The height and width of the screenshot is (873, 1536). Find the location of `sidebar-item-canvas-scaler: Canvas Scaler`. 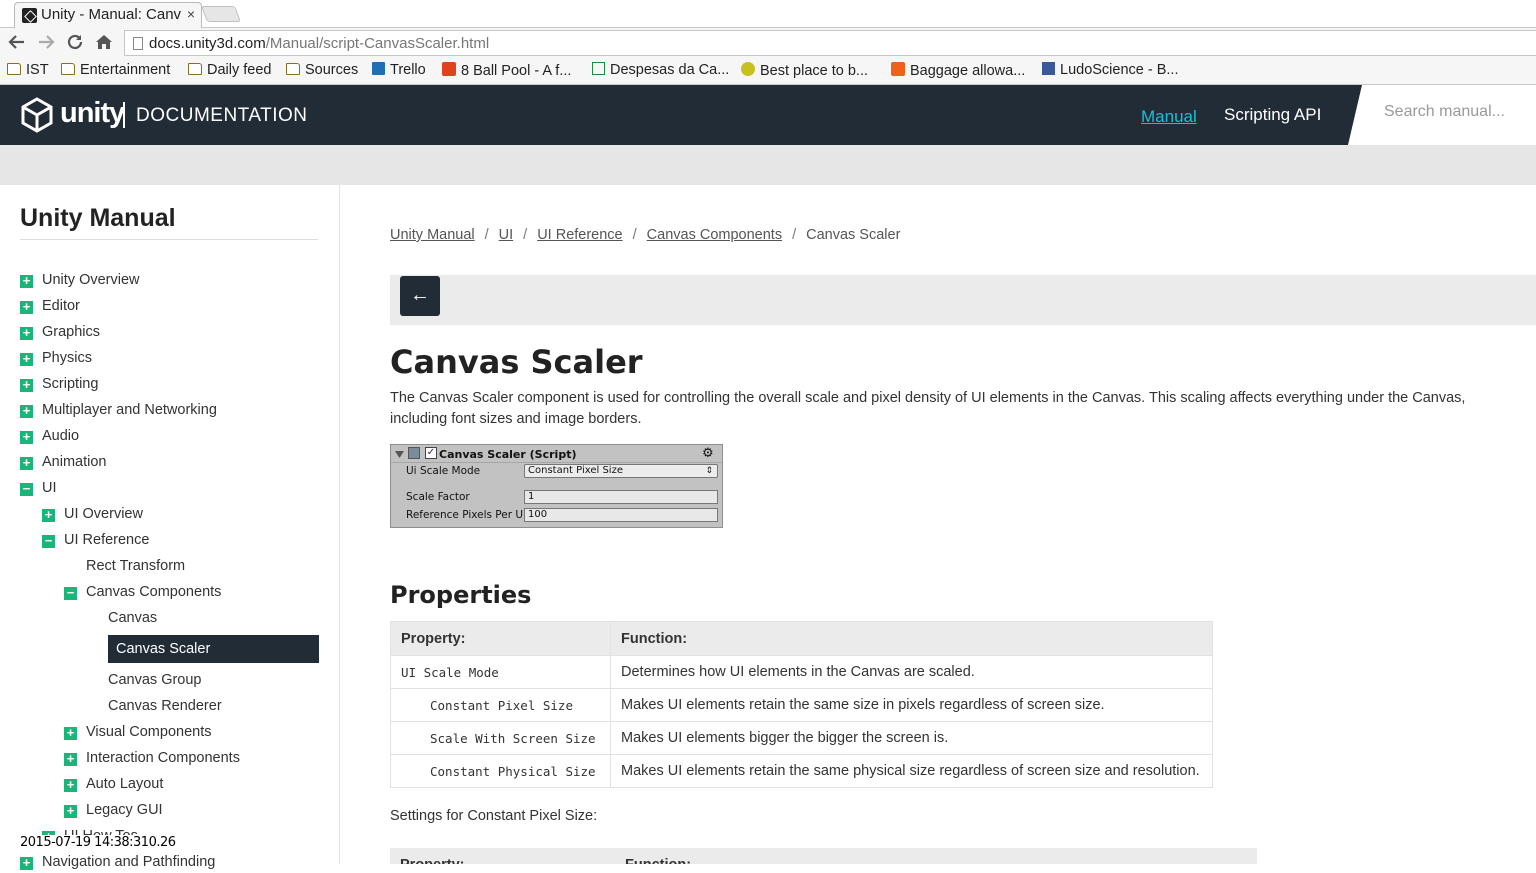

sidebar-item-canvas-scaler: Canvas Scaler is located at coordinates (213, 649).